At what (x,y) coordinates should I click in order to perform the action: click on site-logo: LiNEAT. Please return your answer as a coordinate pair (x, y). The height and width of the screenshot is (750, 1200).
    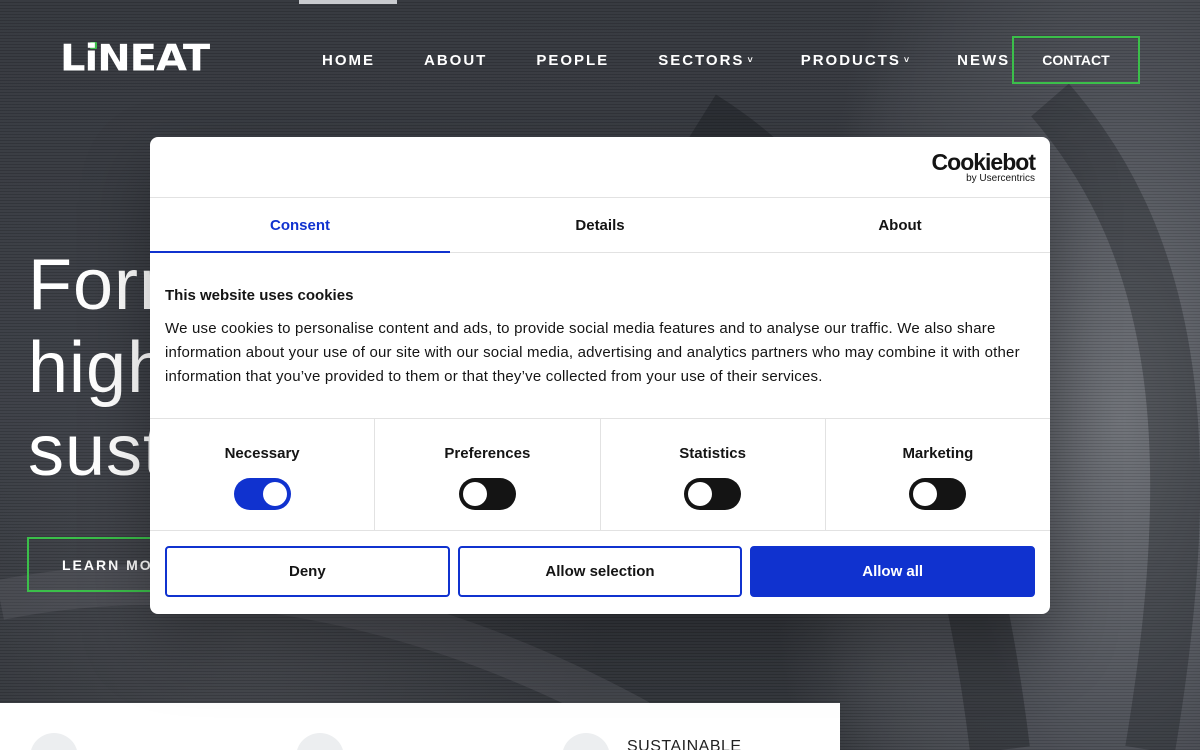
    Looking at the image, I should click on (150, 58).